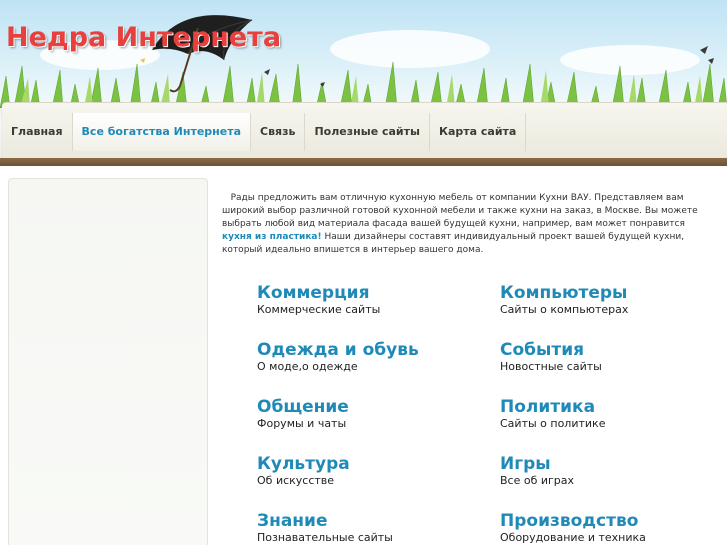  I want to click on category-title: Общение, so click(367, 407).